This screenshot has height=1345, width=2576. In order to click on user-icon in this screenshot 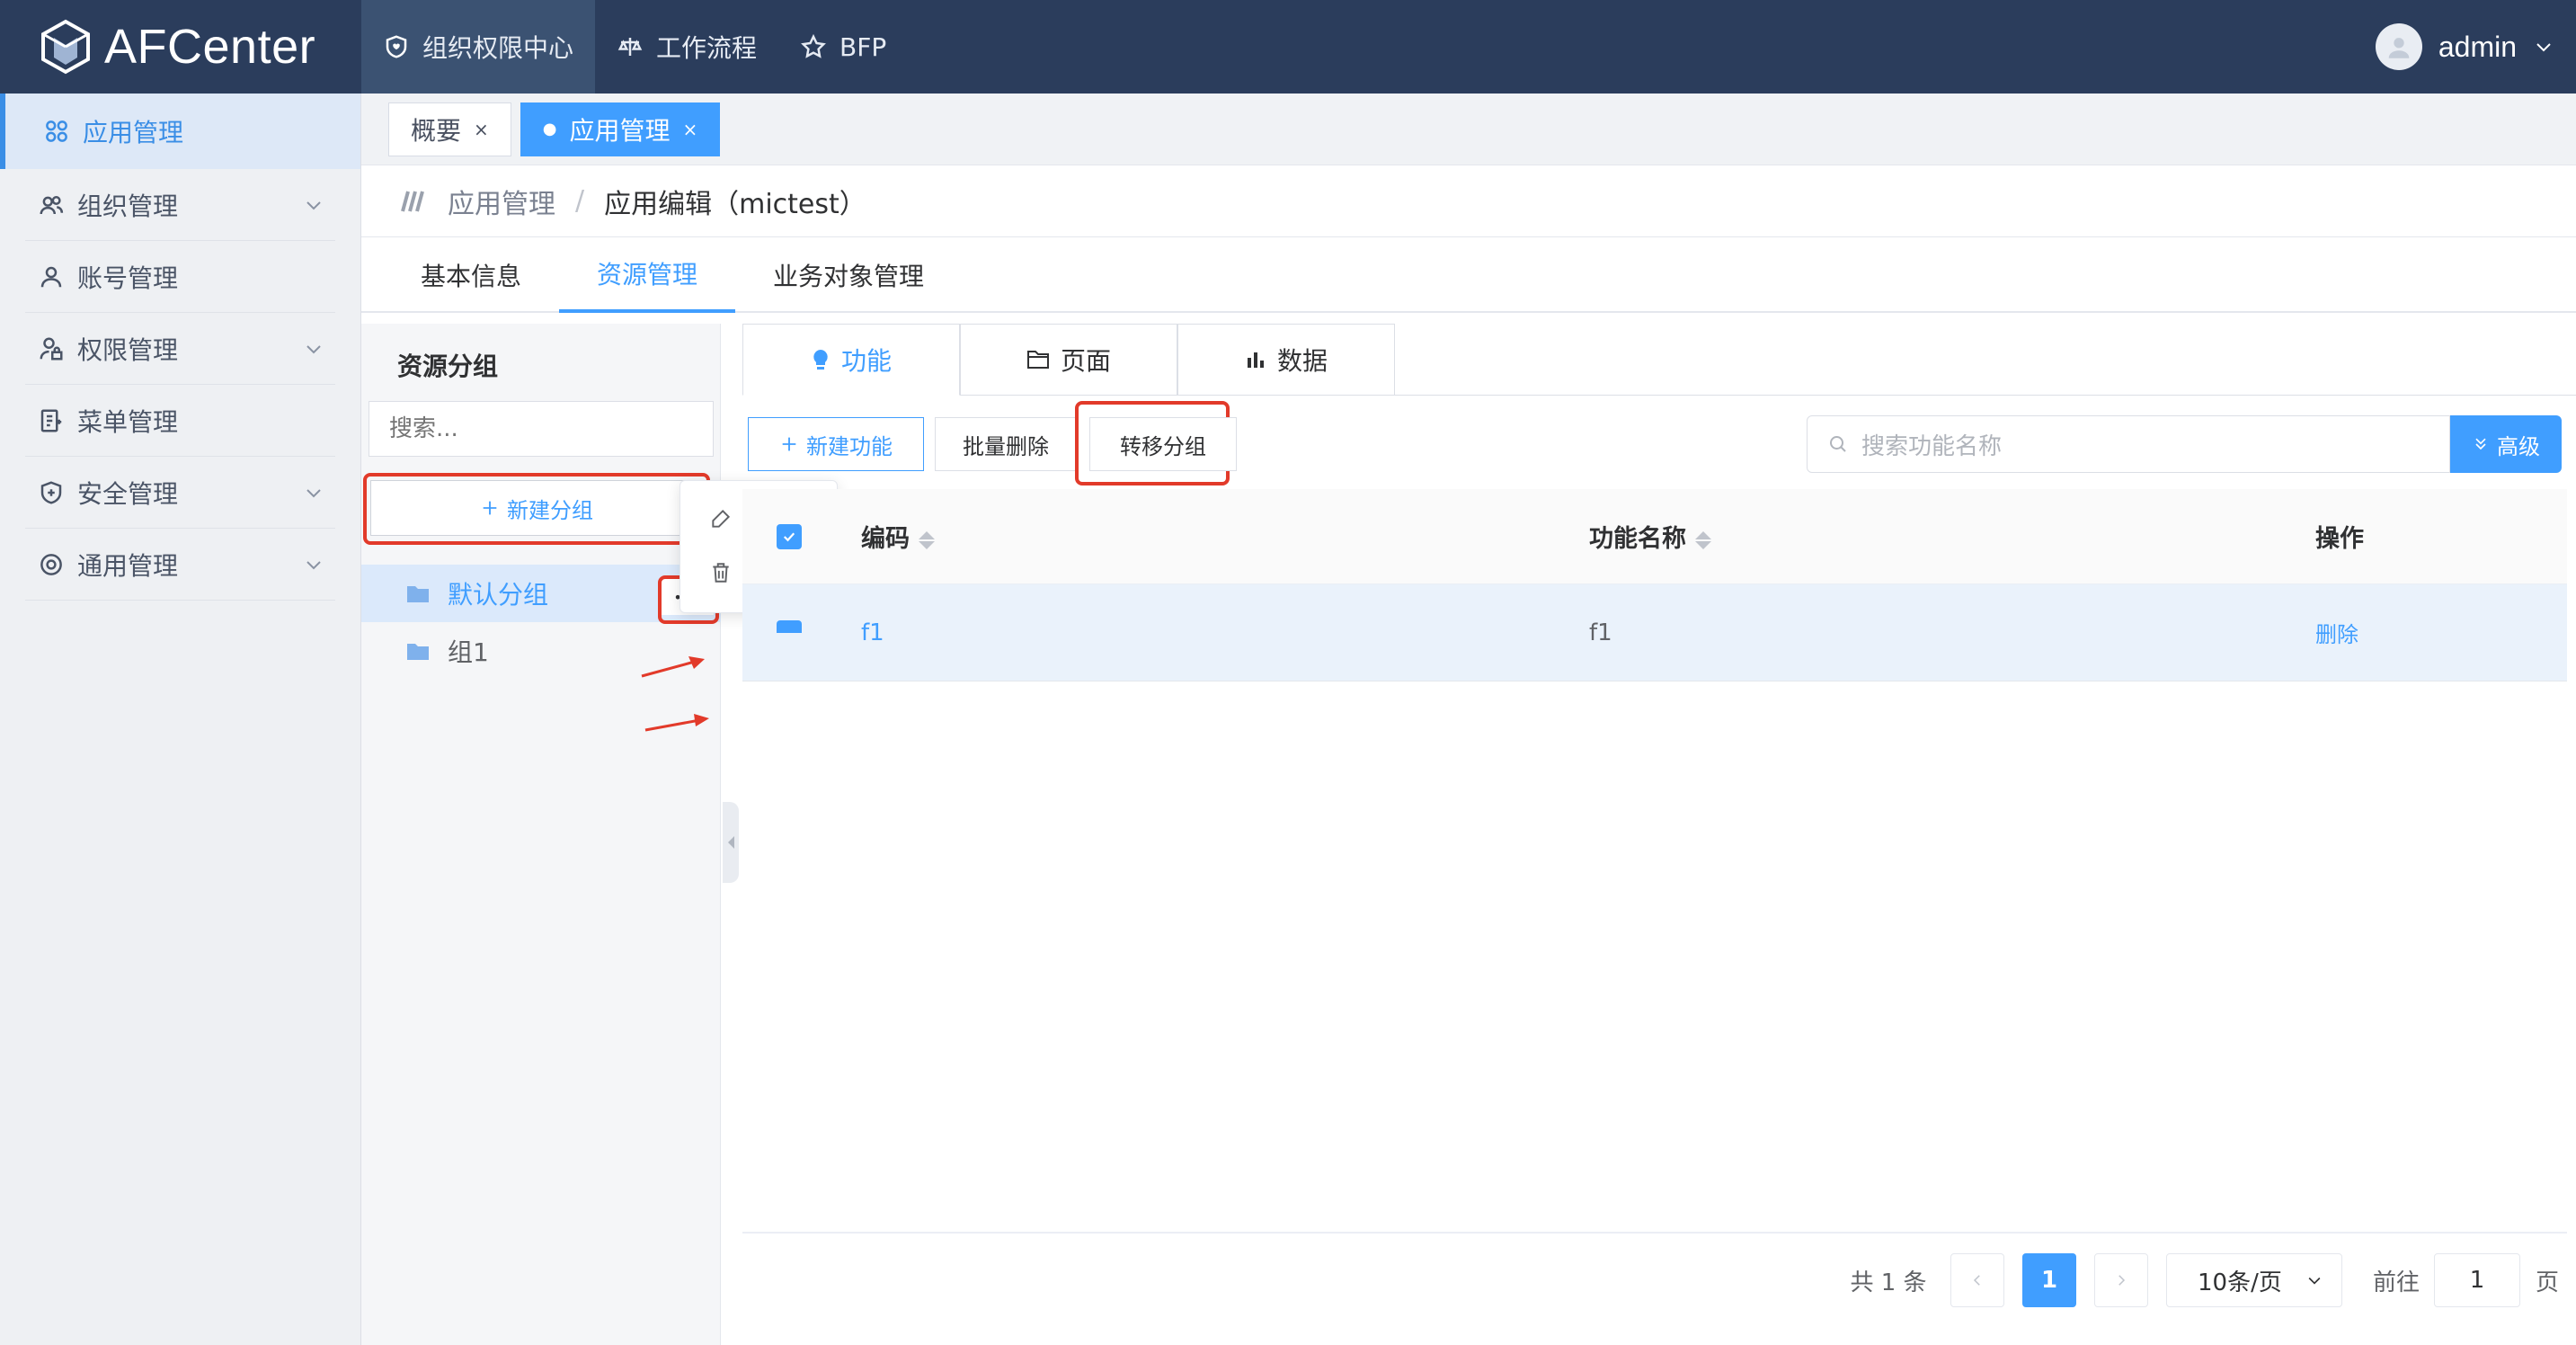, I will do `click(51, 276)`.